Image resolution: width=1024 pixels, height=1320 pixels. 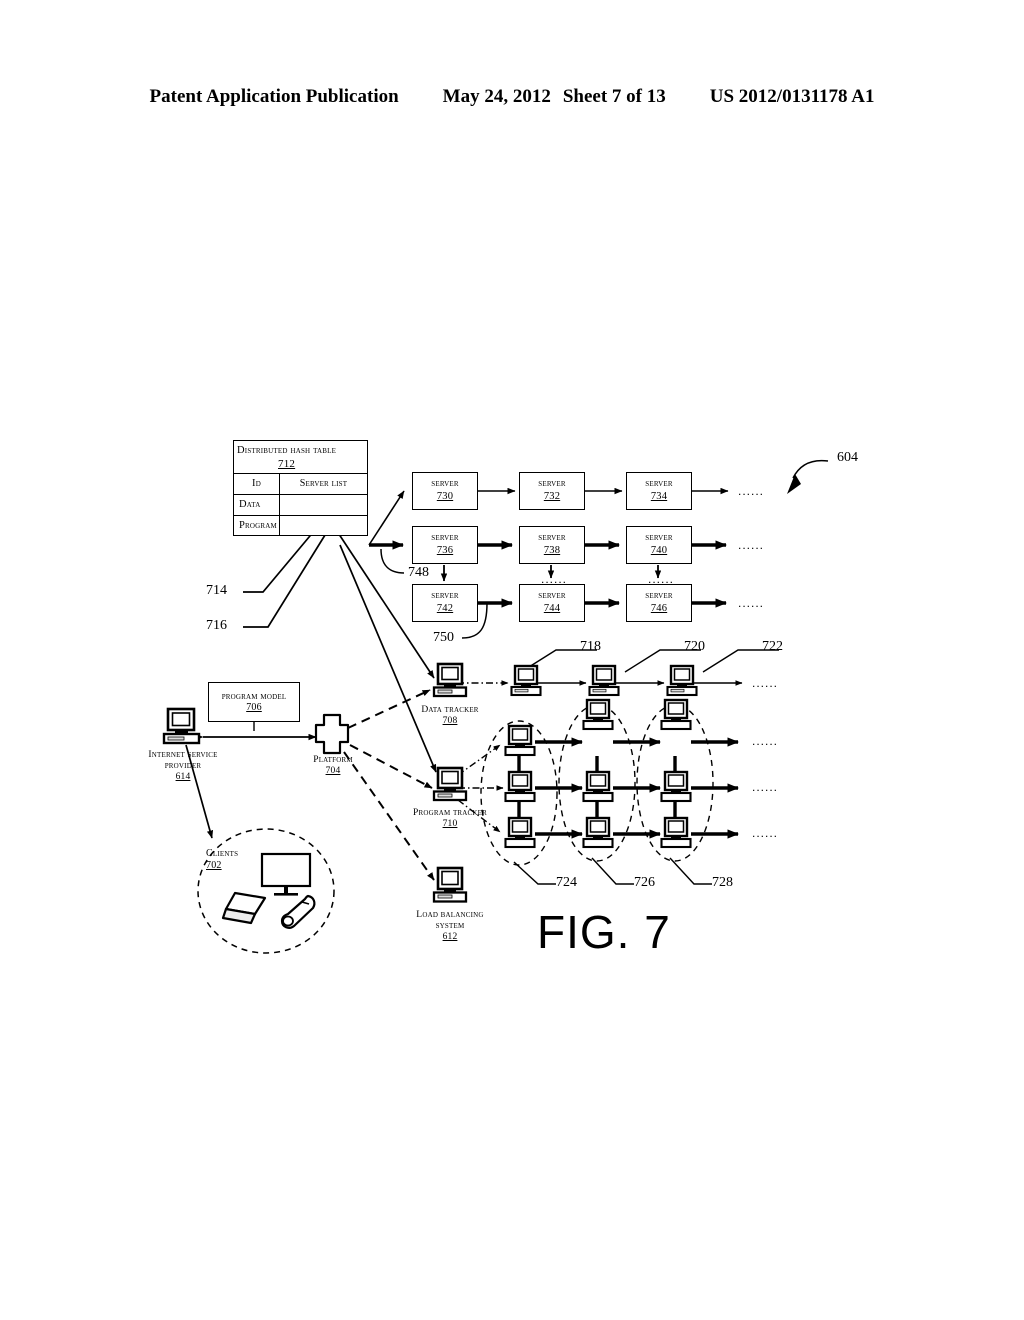 I want to click on ref-720: 720, so click(x=694, y=646).